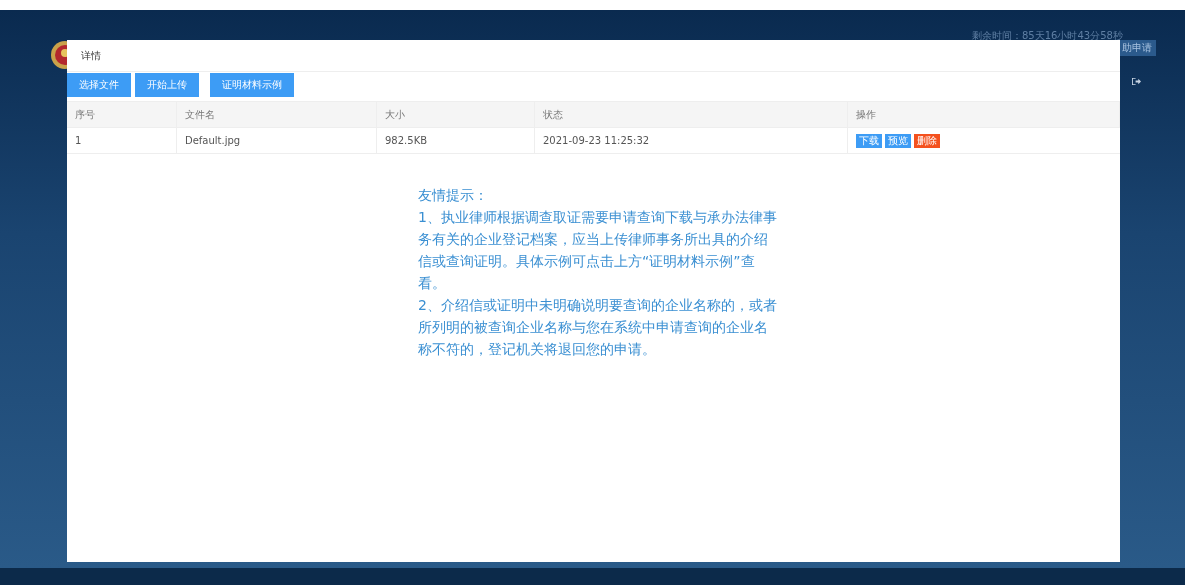  What do you see at coordinates (453, 195) in the screenshot?
I see `tip-heading: 友情提示：` at bounding box center [453, 195].